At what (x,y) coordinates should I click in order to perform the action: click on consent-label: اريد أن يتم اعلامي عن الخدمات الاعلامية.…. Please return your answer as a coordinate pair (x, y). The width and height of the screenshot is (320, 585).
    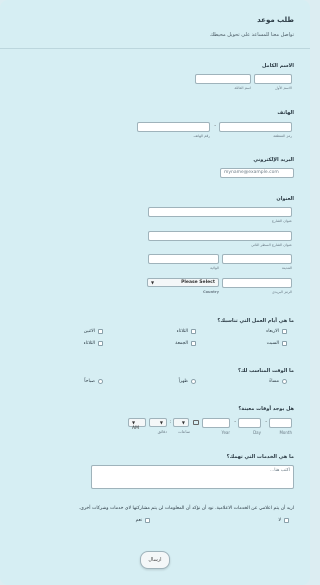
    Looking at the image, I should click on (186, 508).